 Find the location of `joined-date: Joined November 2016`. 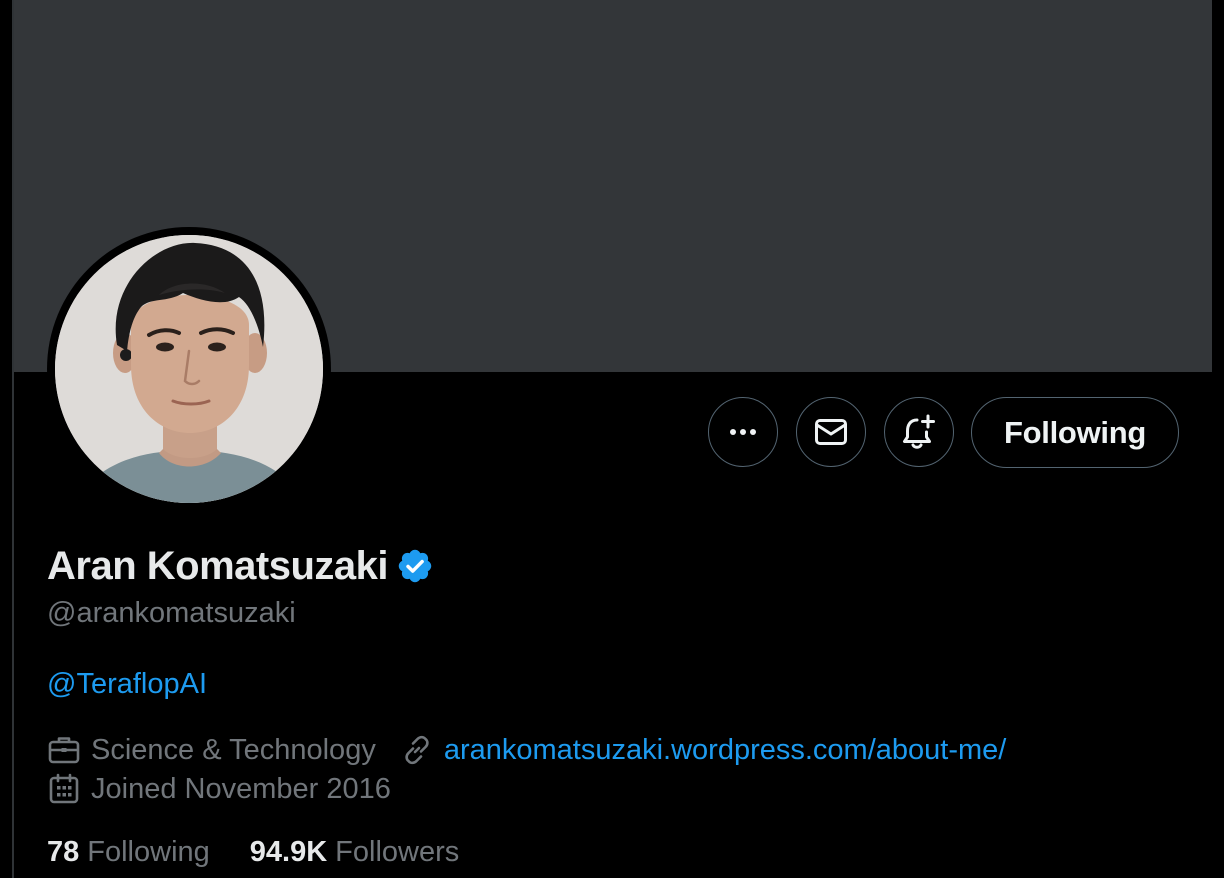

joined-date: Joined November 2016 is located at coordinates (241, 788).